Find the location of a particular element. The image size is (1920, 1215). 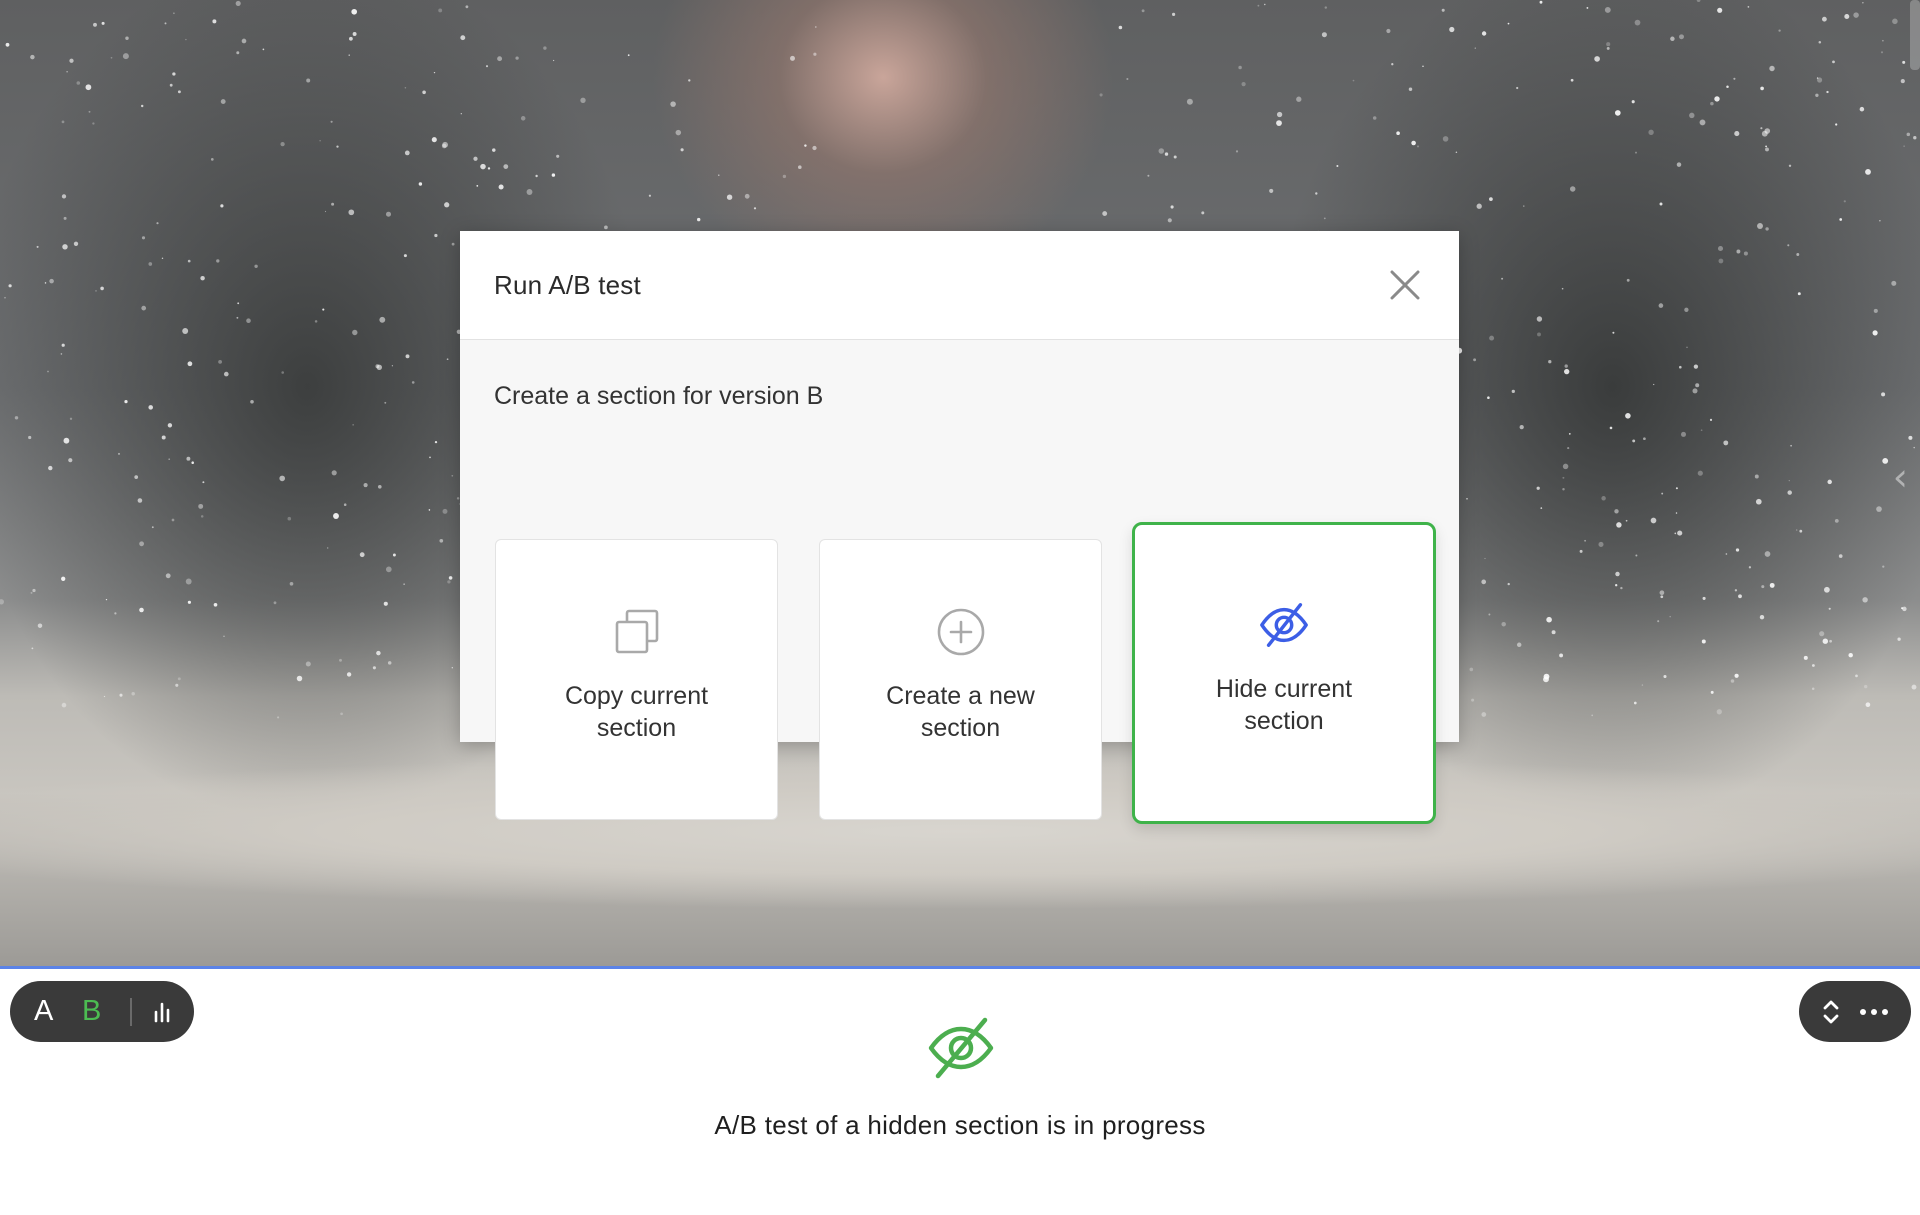

close-icon is located at coordinates (1405, 285).